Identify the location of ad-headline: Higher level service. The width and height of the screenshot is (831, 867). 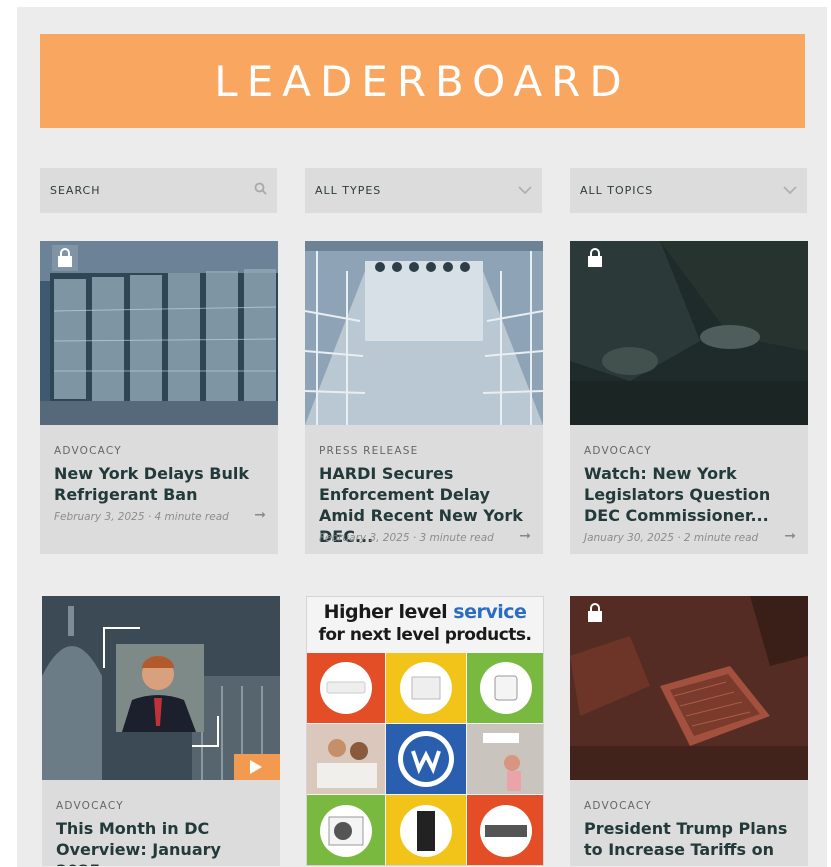
(425, 612).